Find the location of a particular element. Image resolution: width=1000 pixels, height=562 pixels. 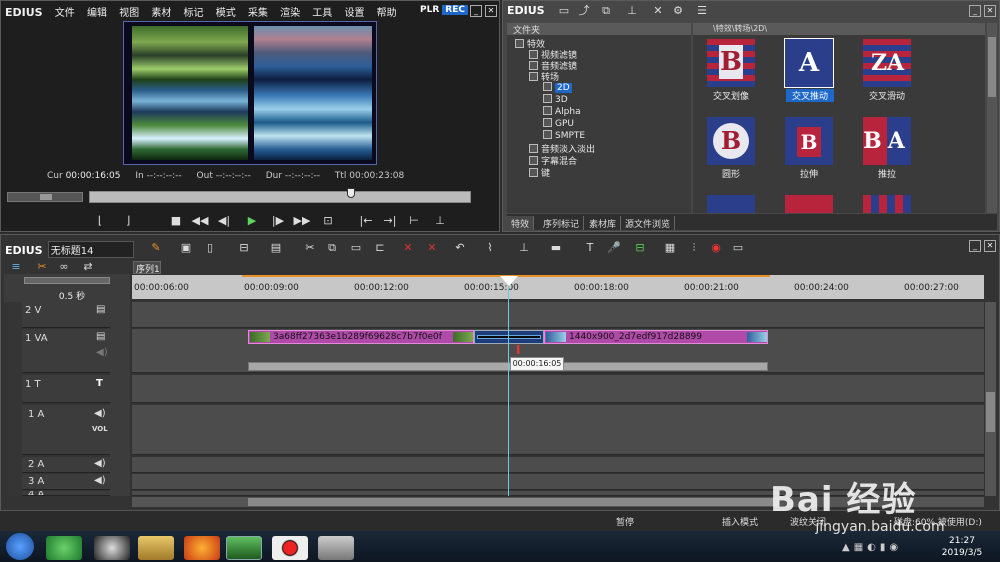

fast-forward-icon: ▶▶ is located at coordinates (302, 221).